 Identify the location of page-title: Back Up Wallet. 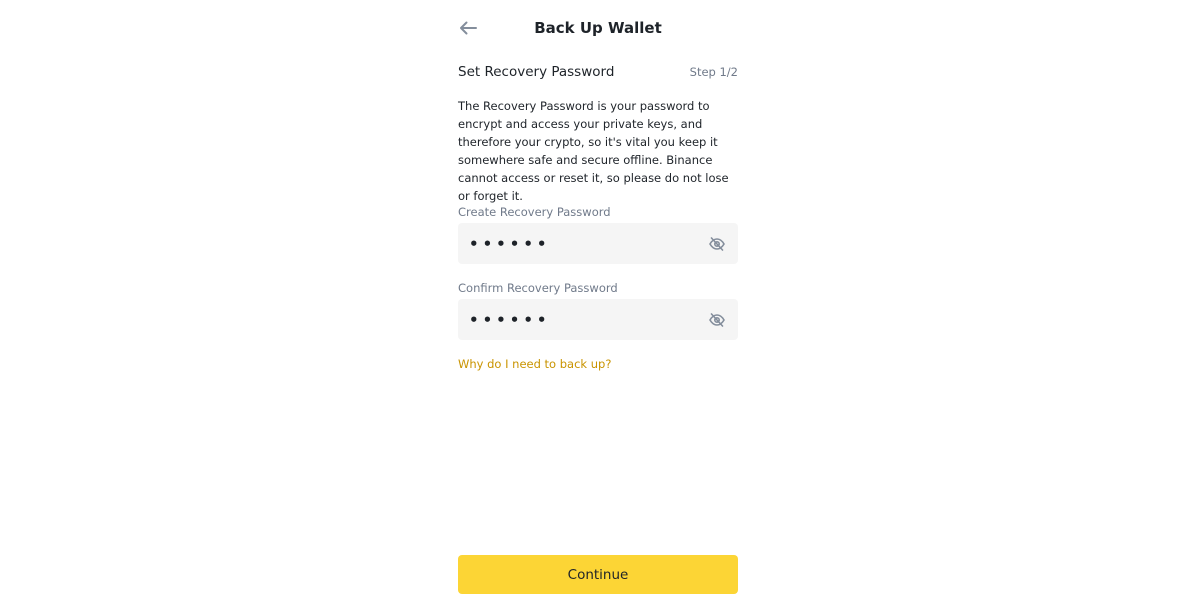
(598, 28).